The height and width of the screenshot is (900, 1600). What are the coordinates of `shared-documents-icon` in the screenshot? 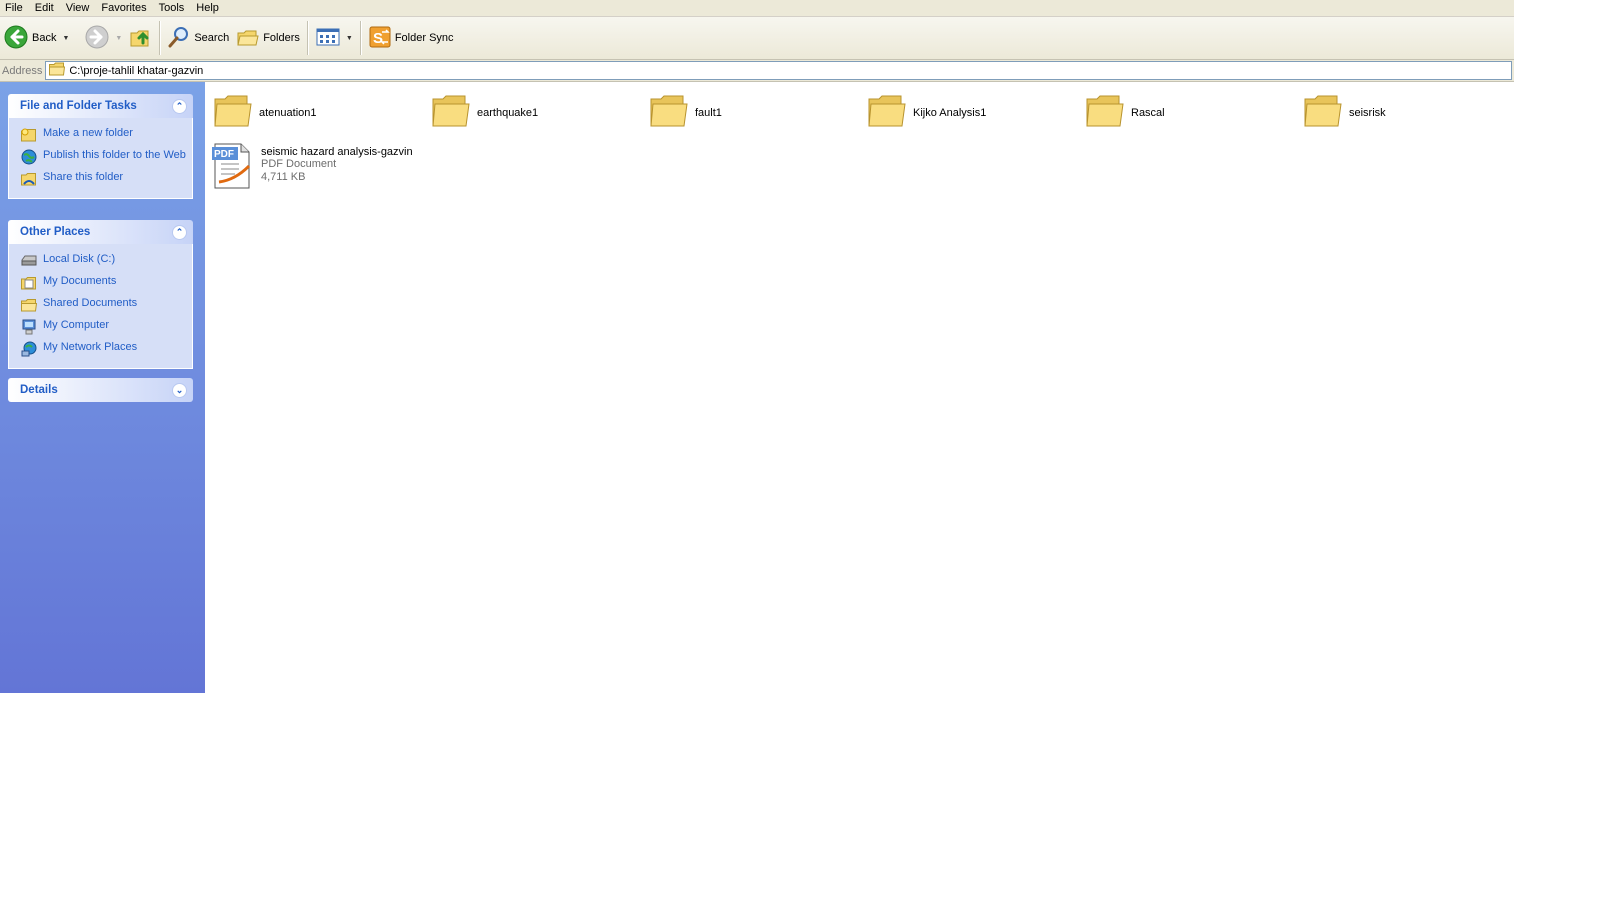 It's located at (29, 305).